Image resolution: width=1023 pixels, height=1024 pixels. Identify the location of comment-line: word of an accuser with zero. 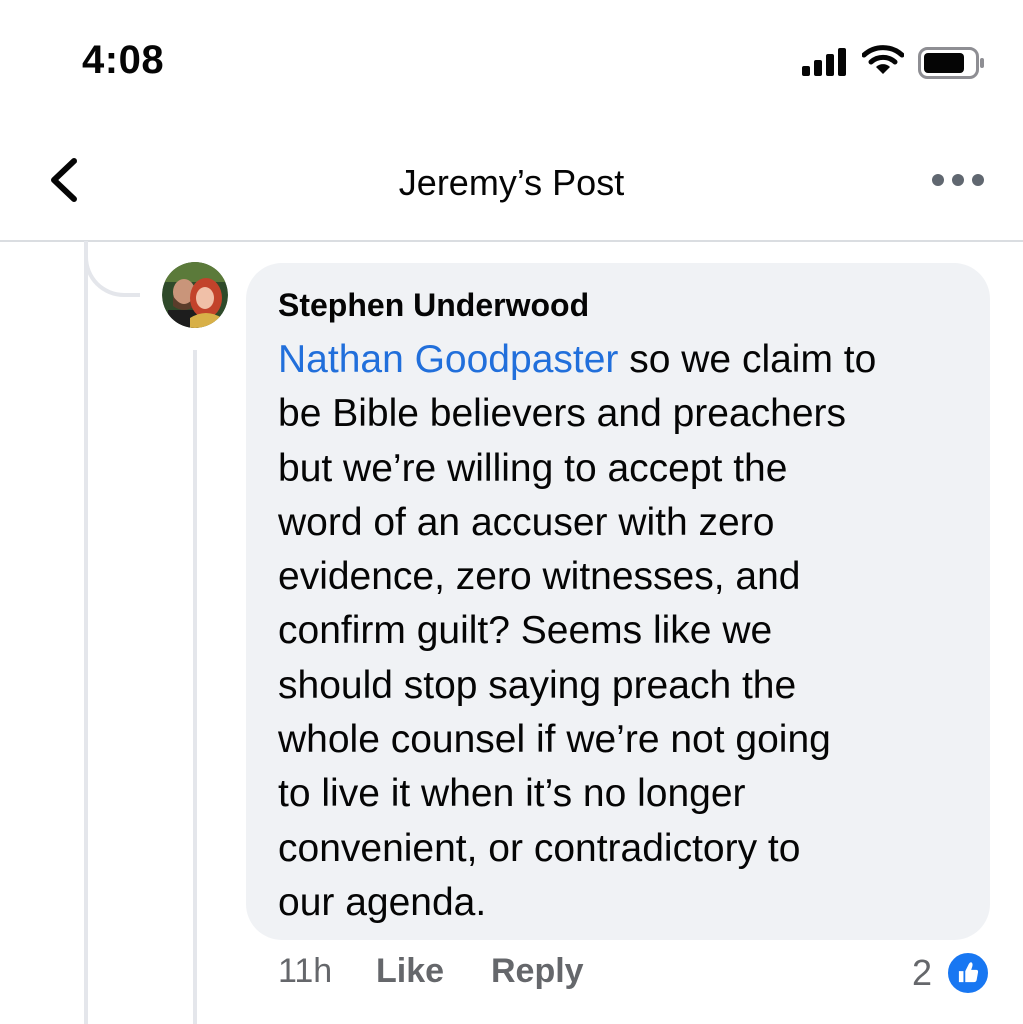
(526, 522).